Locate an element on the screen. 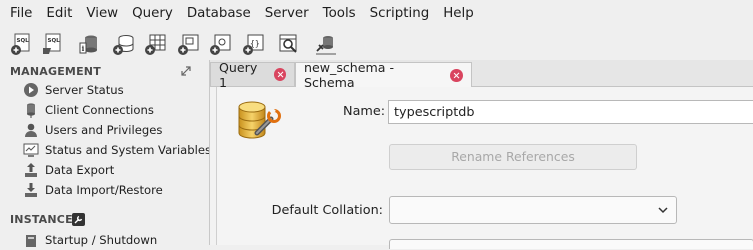  toolbar: SQL SQL i {} is located at coordinates (376, 44).